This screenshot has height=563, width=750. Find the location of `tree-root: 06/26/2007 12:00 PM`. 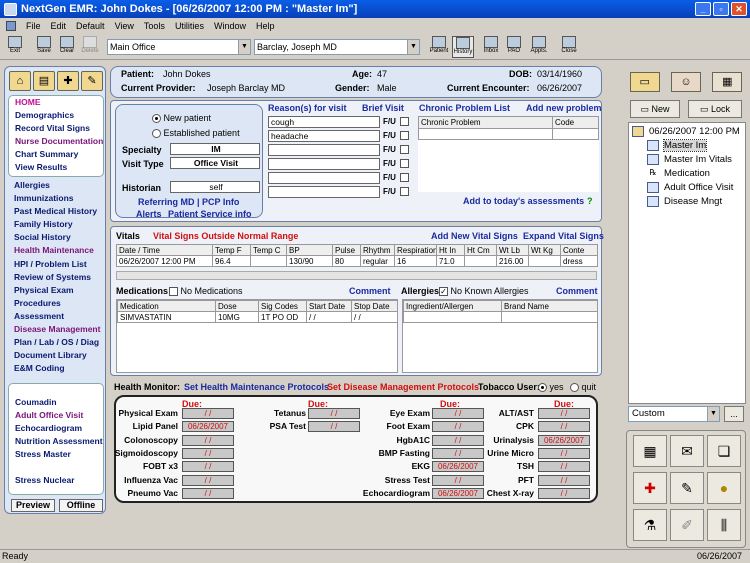

tree-root: 06/26/2007 12:00 PM is located at coordinates (686, 131).